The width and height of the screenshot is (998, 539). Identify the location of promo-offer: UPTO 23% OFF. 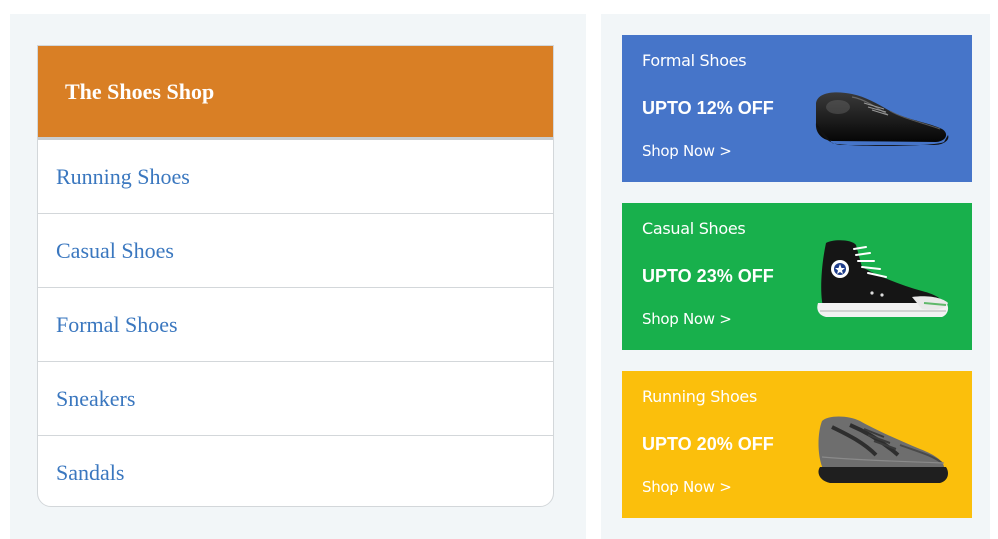
(708, 276).